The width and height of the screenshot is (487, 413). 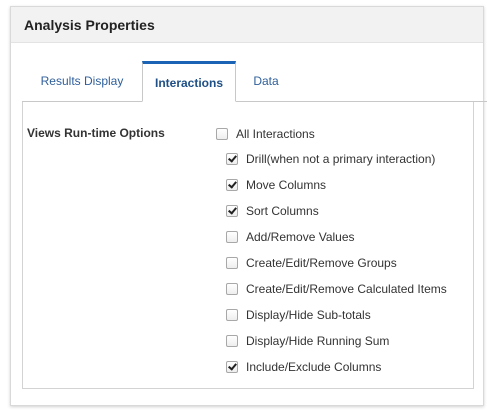 What do you see at coordinates (286, 185) in the screenshot?
I see `option-label: Move Columns` at bounding box center [286, 185].